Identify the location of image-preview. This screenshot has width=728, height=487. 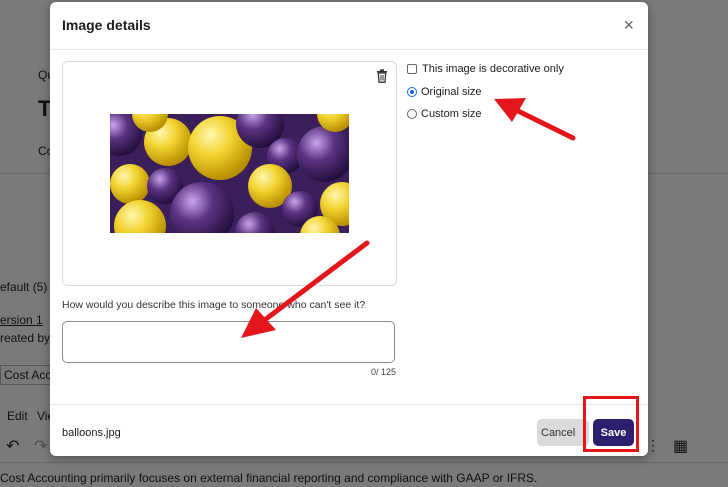
(229, 173).